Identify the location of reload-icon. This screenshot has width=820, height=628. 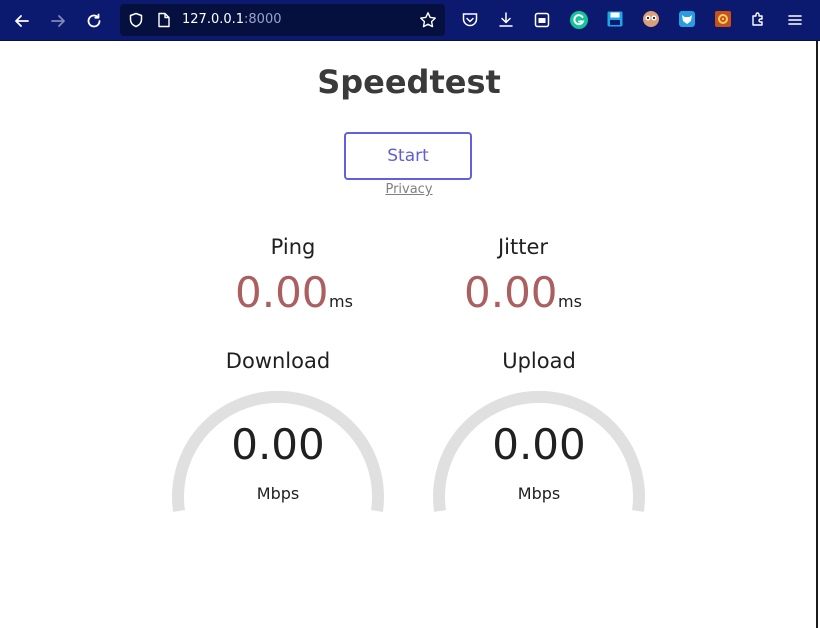
(94, 20).